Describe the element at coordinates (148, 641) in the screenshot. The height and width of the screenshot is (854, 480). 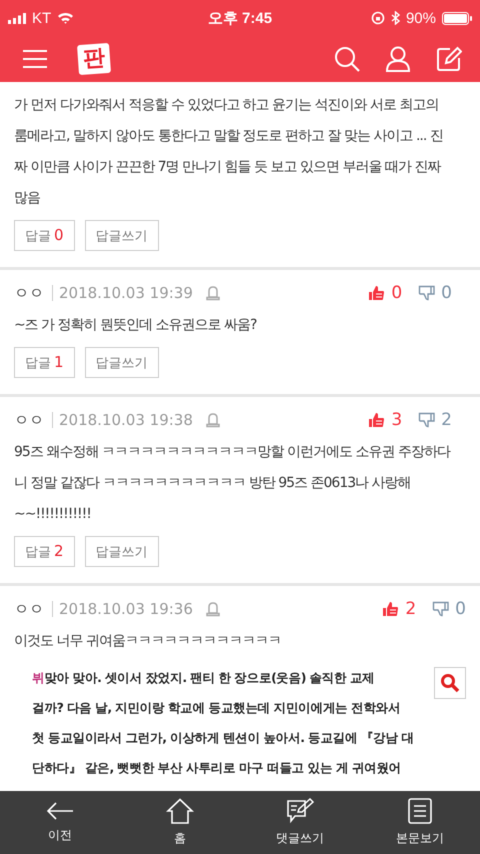
I see `comment-text: 이것도 너무 귀여움ㅋㅋㅋㅋㅋㅋㅋㅋㅋㅋㅋㅋ` at that location.